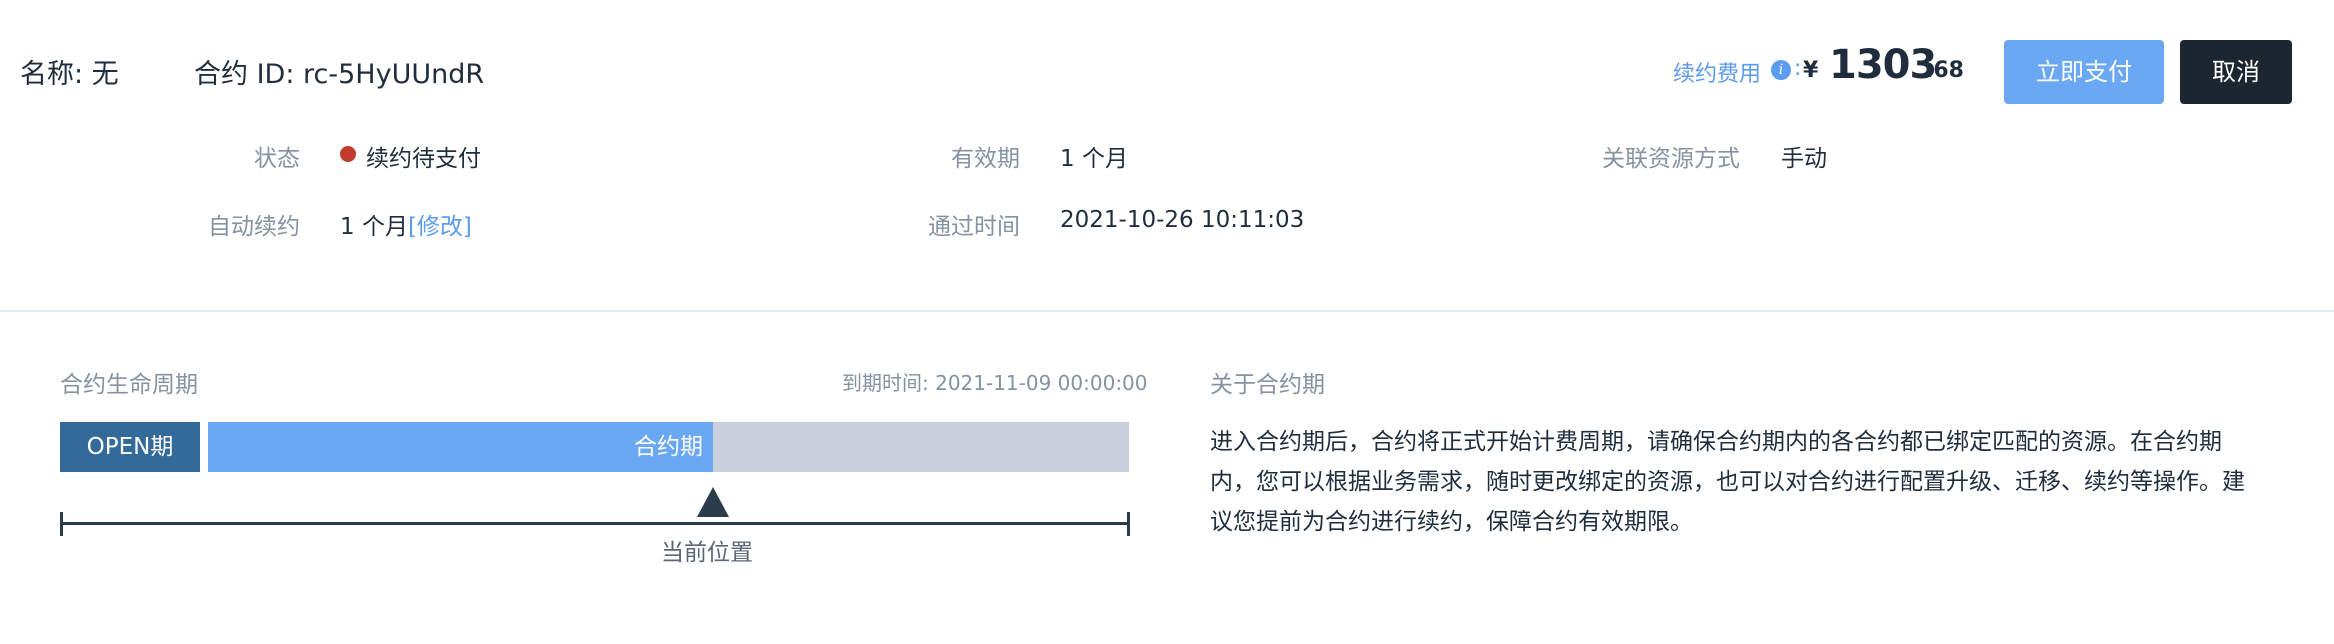 This screenshot has height=644, width=2334. What do you see at coordinates (1798, 68) in the screenshot?
I see `fee-colon: :` at bounding box center [1798, 68].